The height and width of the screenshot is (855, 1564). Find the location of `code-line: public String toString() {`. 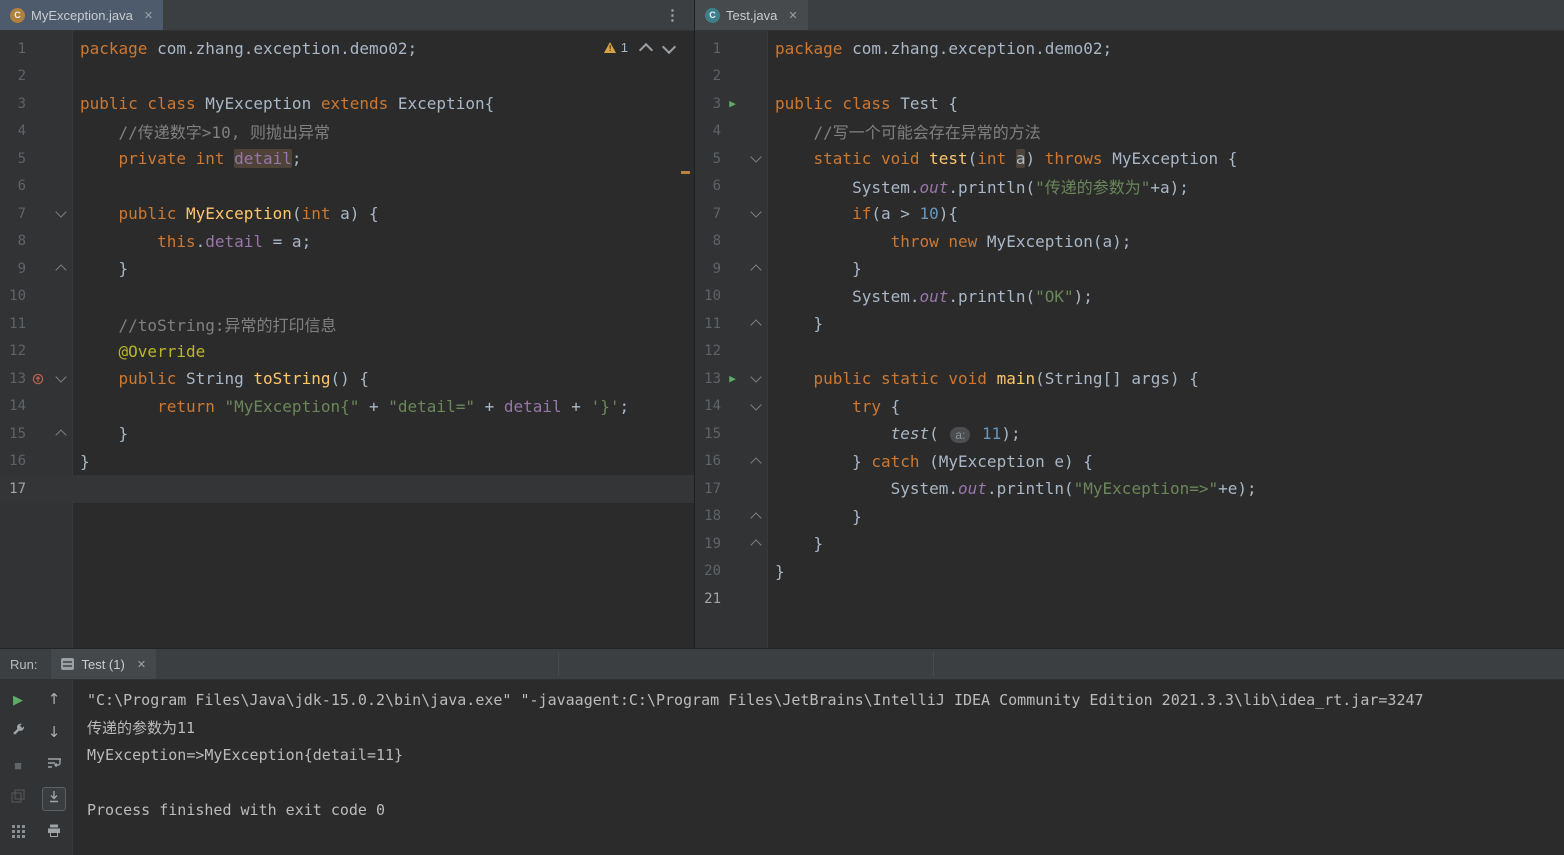

code-line: public String toString() { is located at coordinates (220, 378).